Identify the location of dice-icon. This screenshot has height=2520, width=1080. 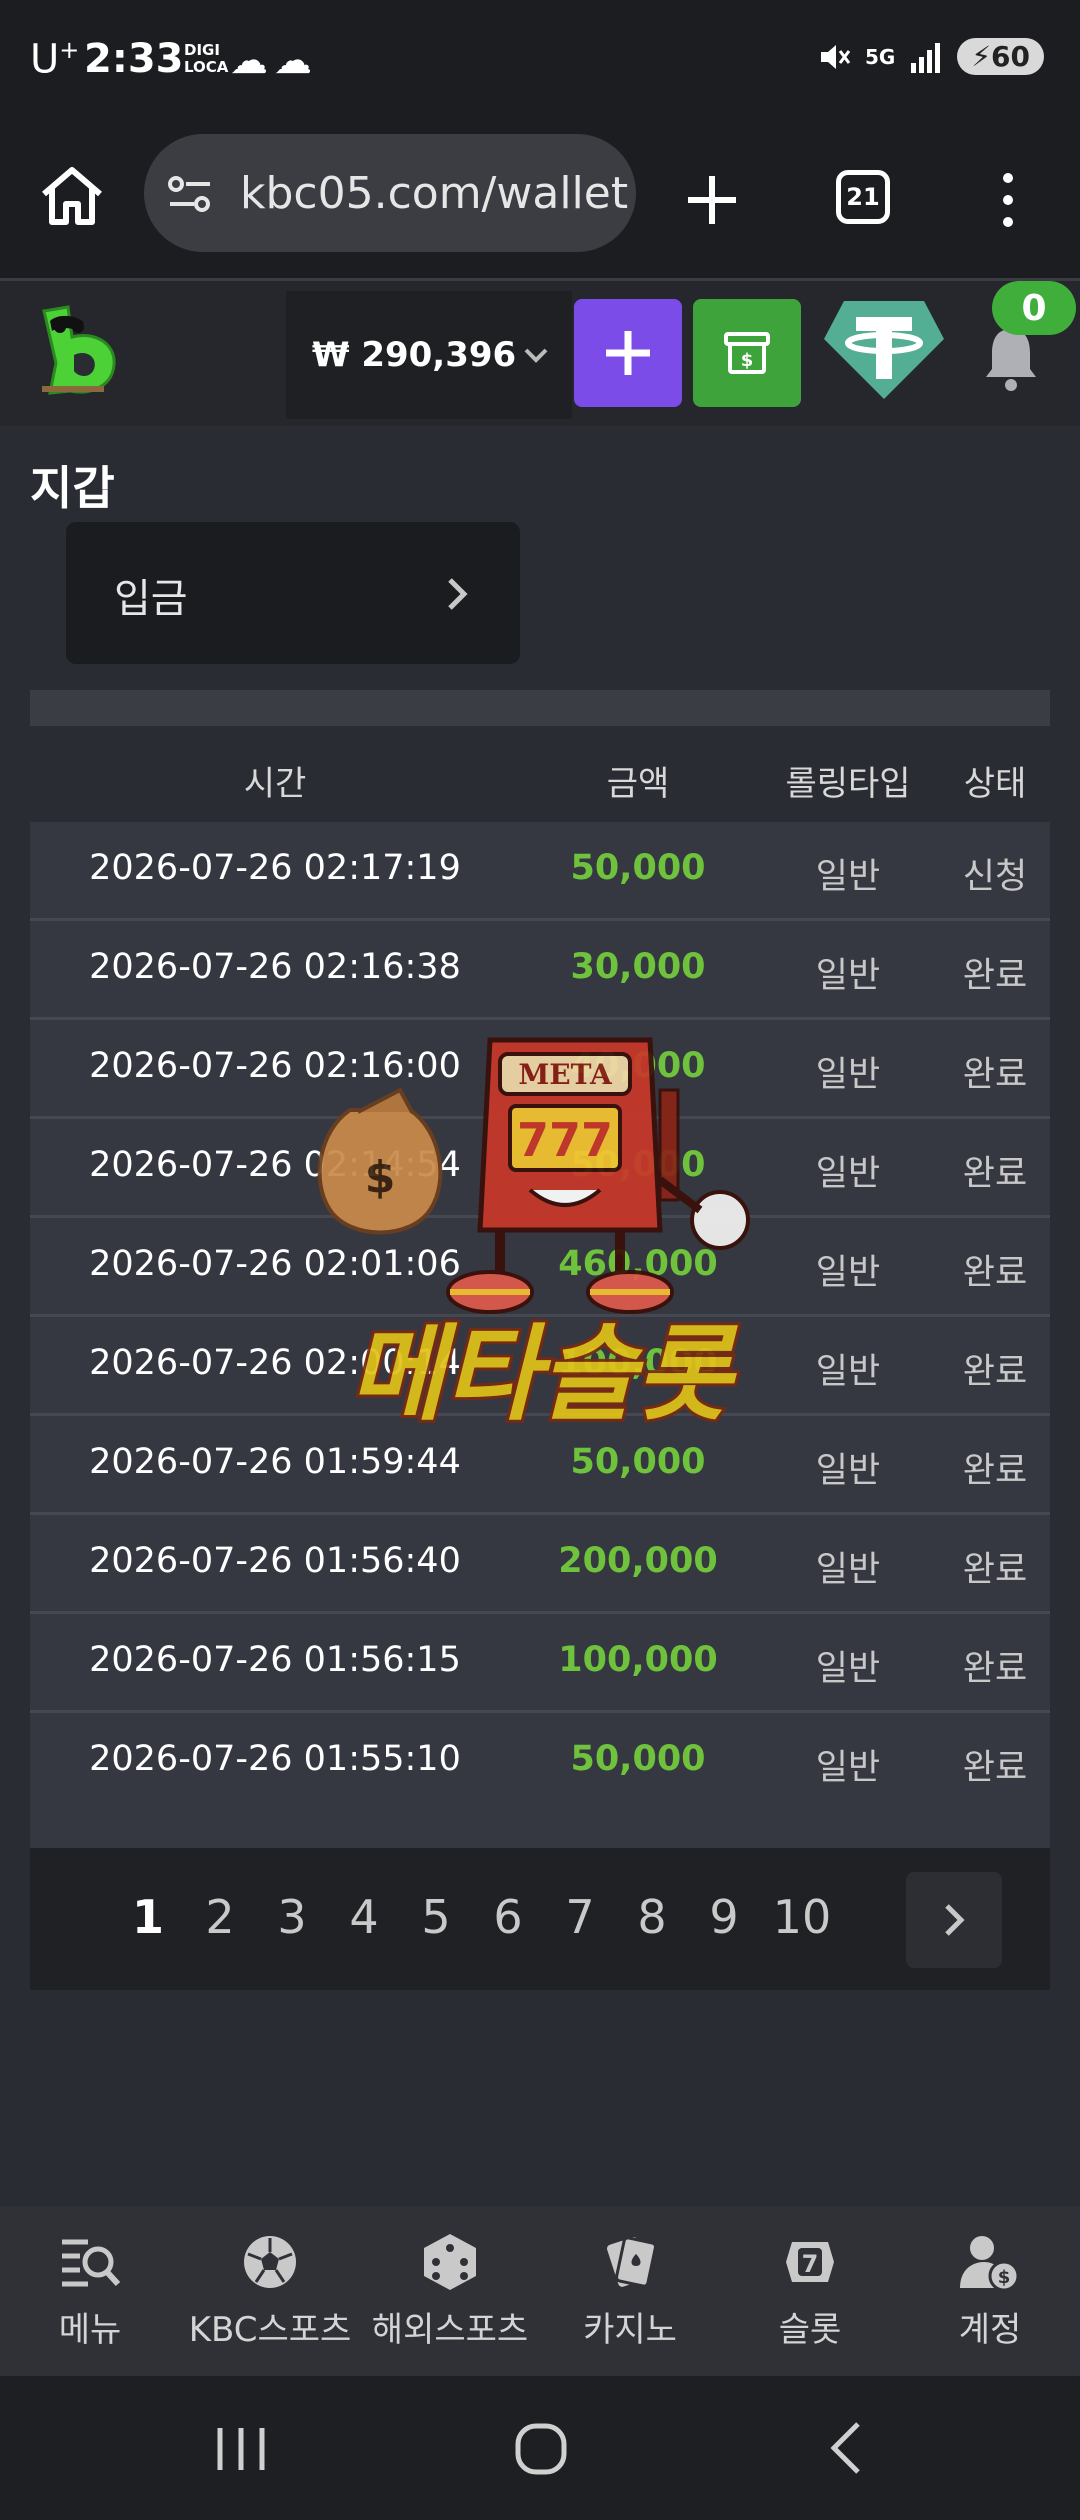
(450, 2262).